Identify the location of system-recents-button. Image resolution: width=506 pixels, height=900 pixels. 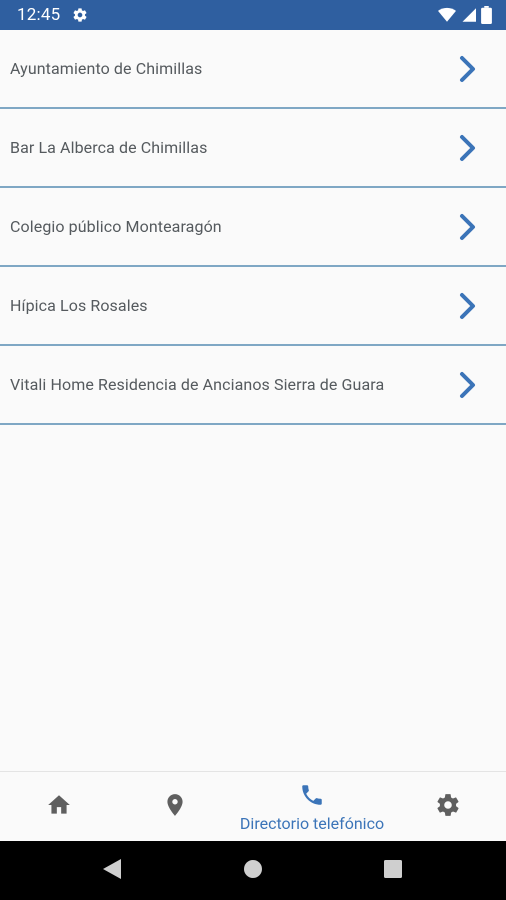
(393, 870).